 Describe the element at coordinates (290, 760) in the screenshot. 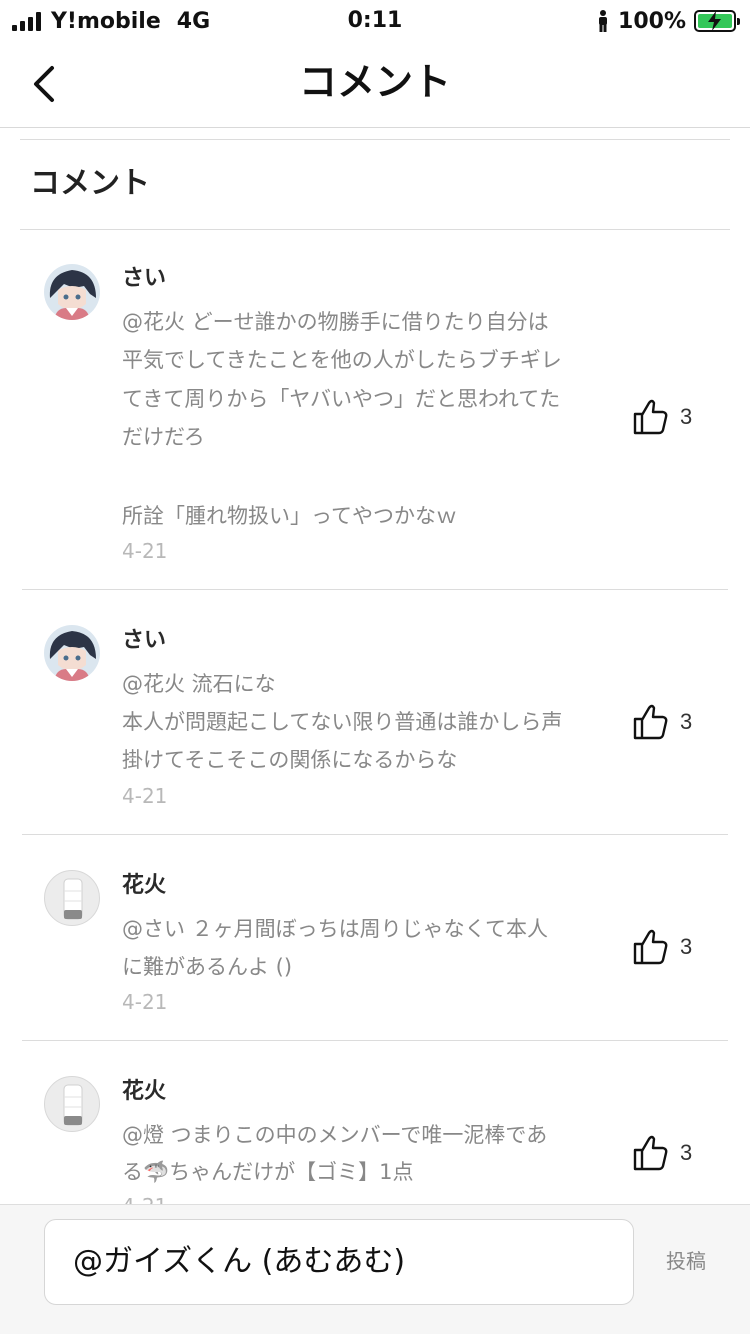

I see `comment-text: 掛けてそこそこの関係になるからな` at that location.